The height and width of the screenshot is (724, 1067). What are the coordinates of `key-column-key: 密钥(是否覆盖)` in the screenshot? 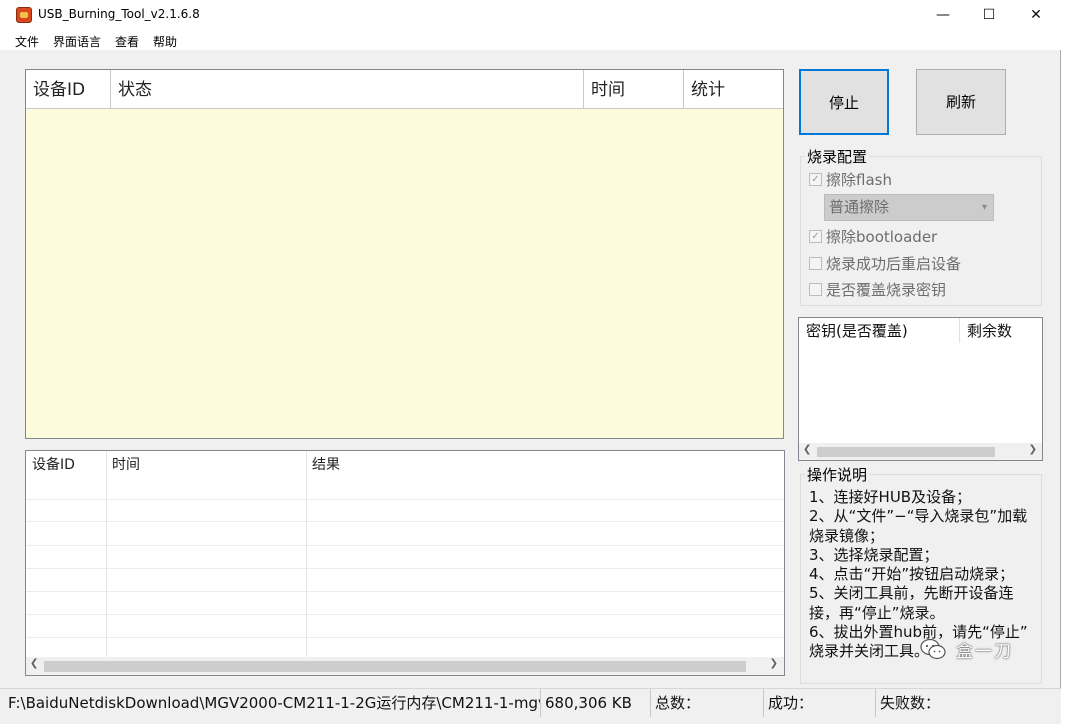 It's located at (879, 330).